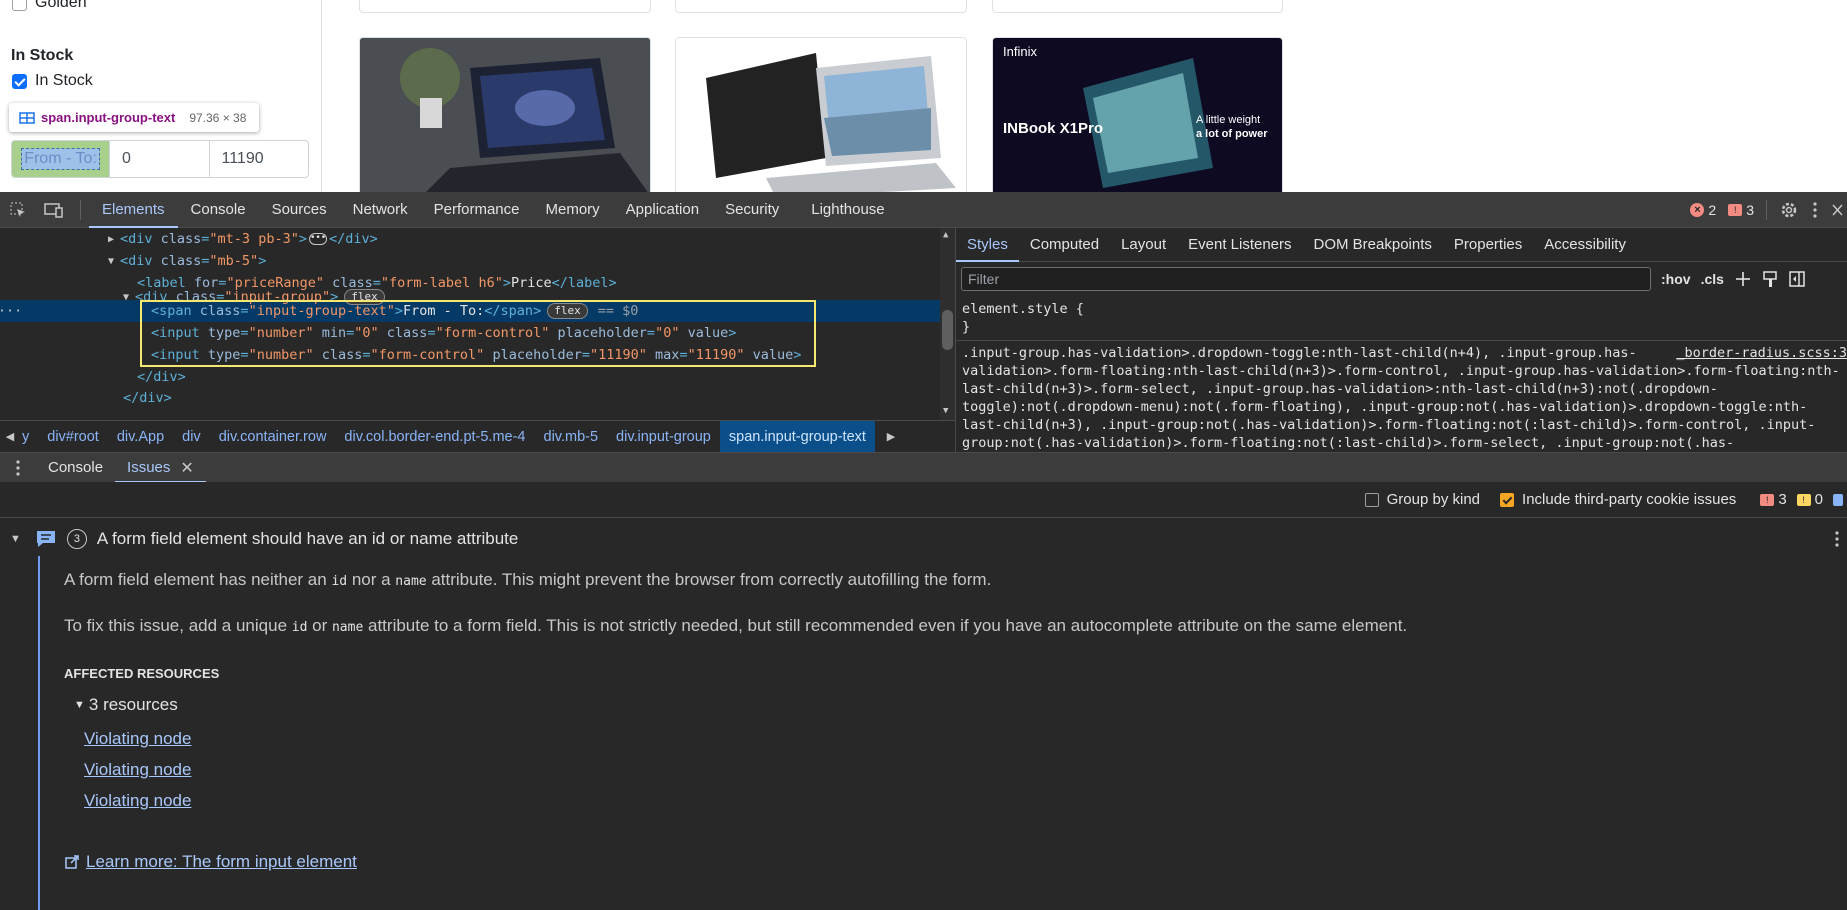 The image size is (1847, 910). What do you see at coordinates (891, 436) in the screenshot?
I see `breadcrumb-right-icon: ▶` at bounding box center [891, 436].